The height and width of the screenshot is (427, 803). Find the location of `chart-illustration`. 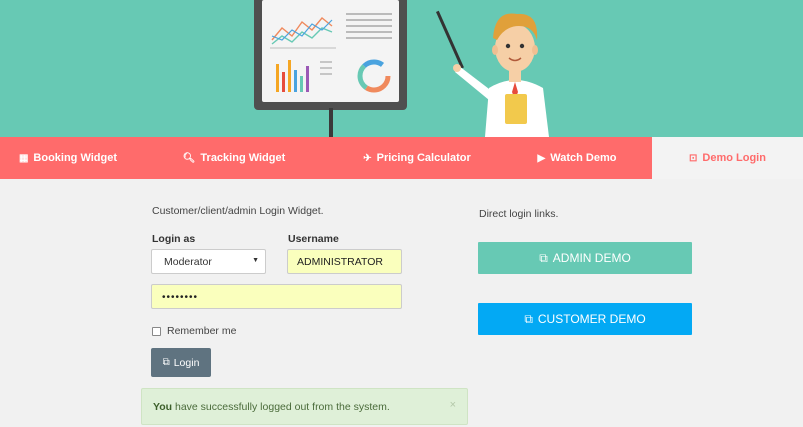

chart-illustration is located at coordinates (331, 53).